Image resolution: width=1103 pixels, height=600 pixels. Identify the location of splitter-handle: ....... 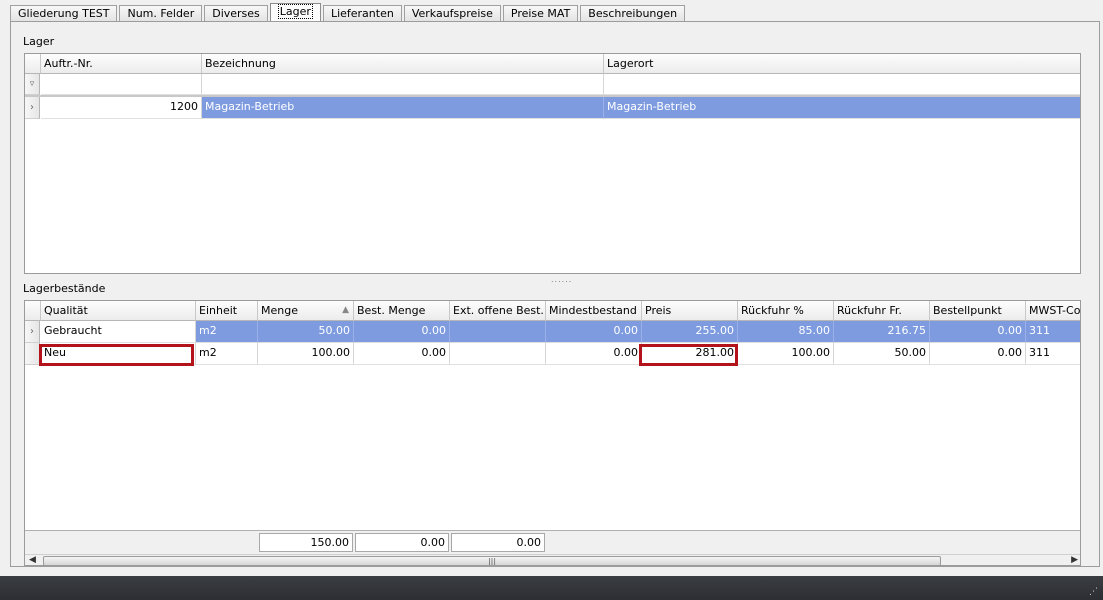
(561, 279).